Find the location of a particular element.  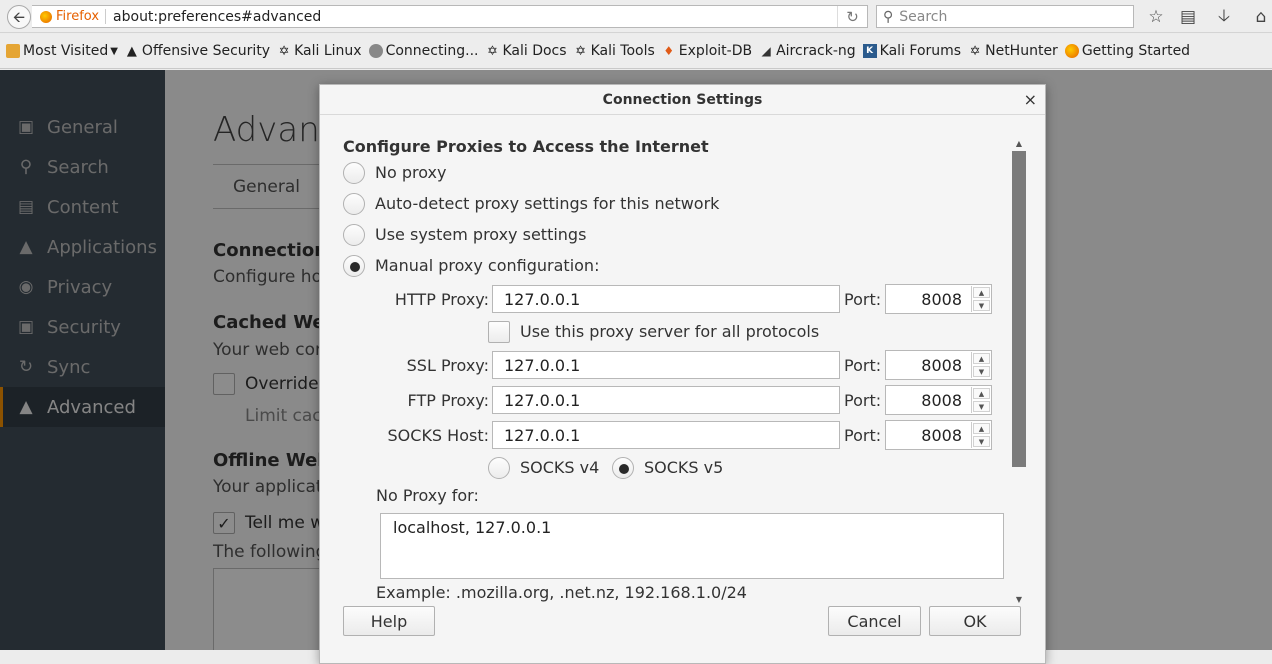

socks-v5-label: SOCKS v5 is located at coordinates (684, 467).